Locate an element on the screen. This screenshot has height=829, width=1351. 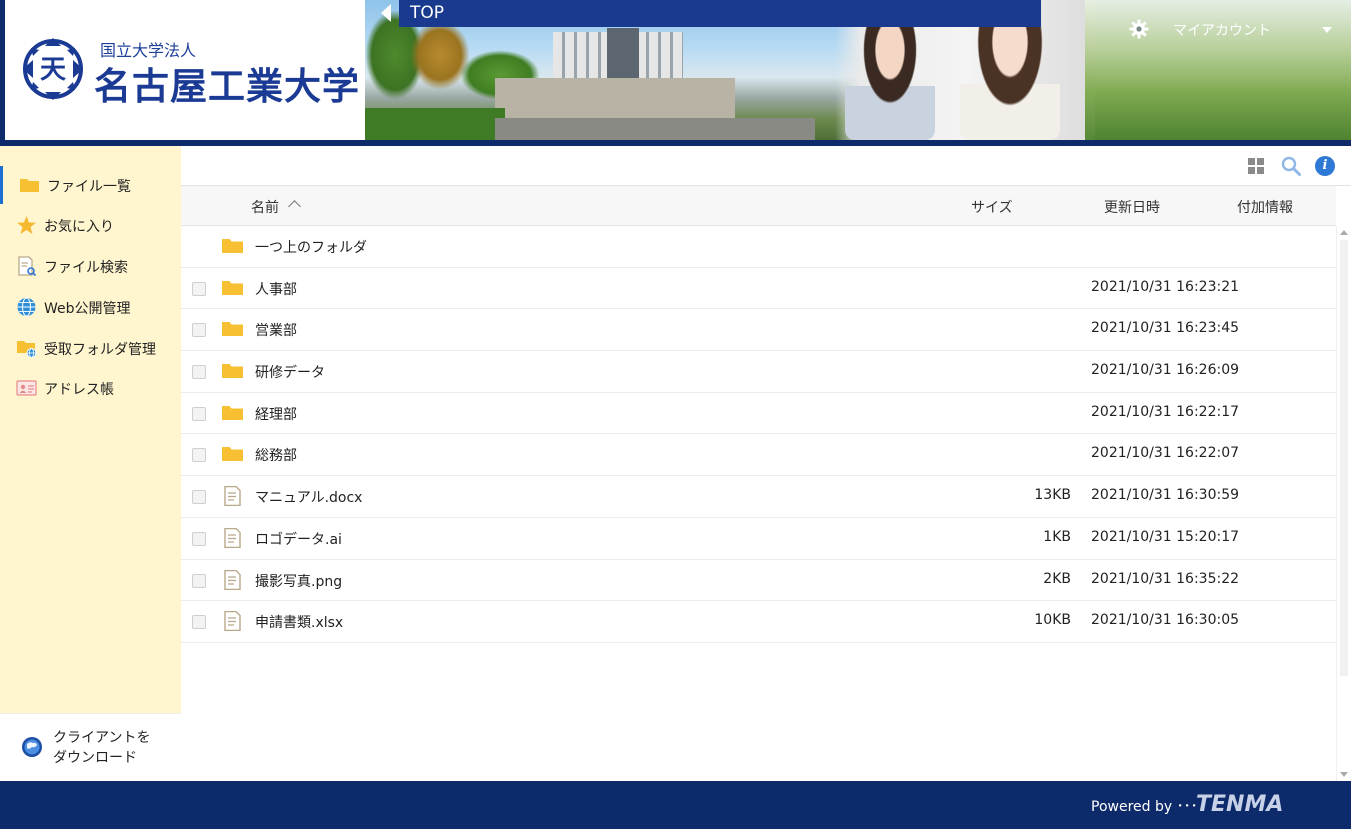
sidebar-item-label: Web公開管理 is located at coordinates (87, 309).